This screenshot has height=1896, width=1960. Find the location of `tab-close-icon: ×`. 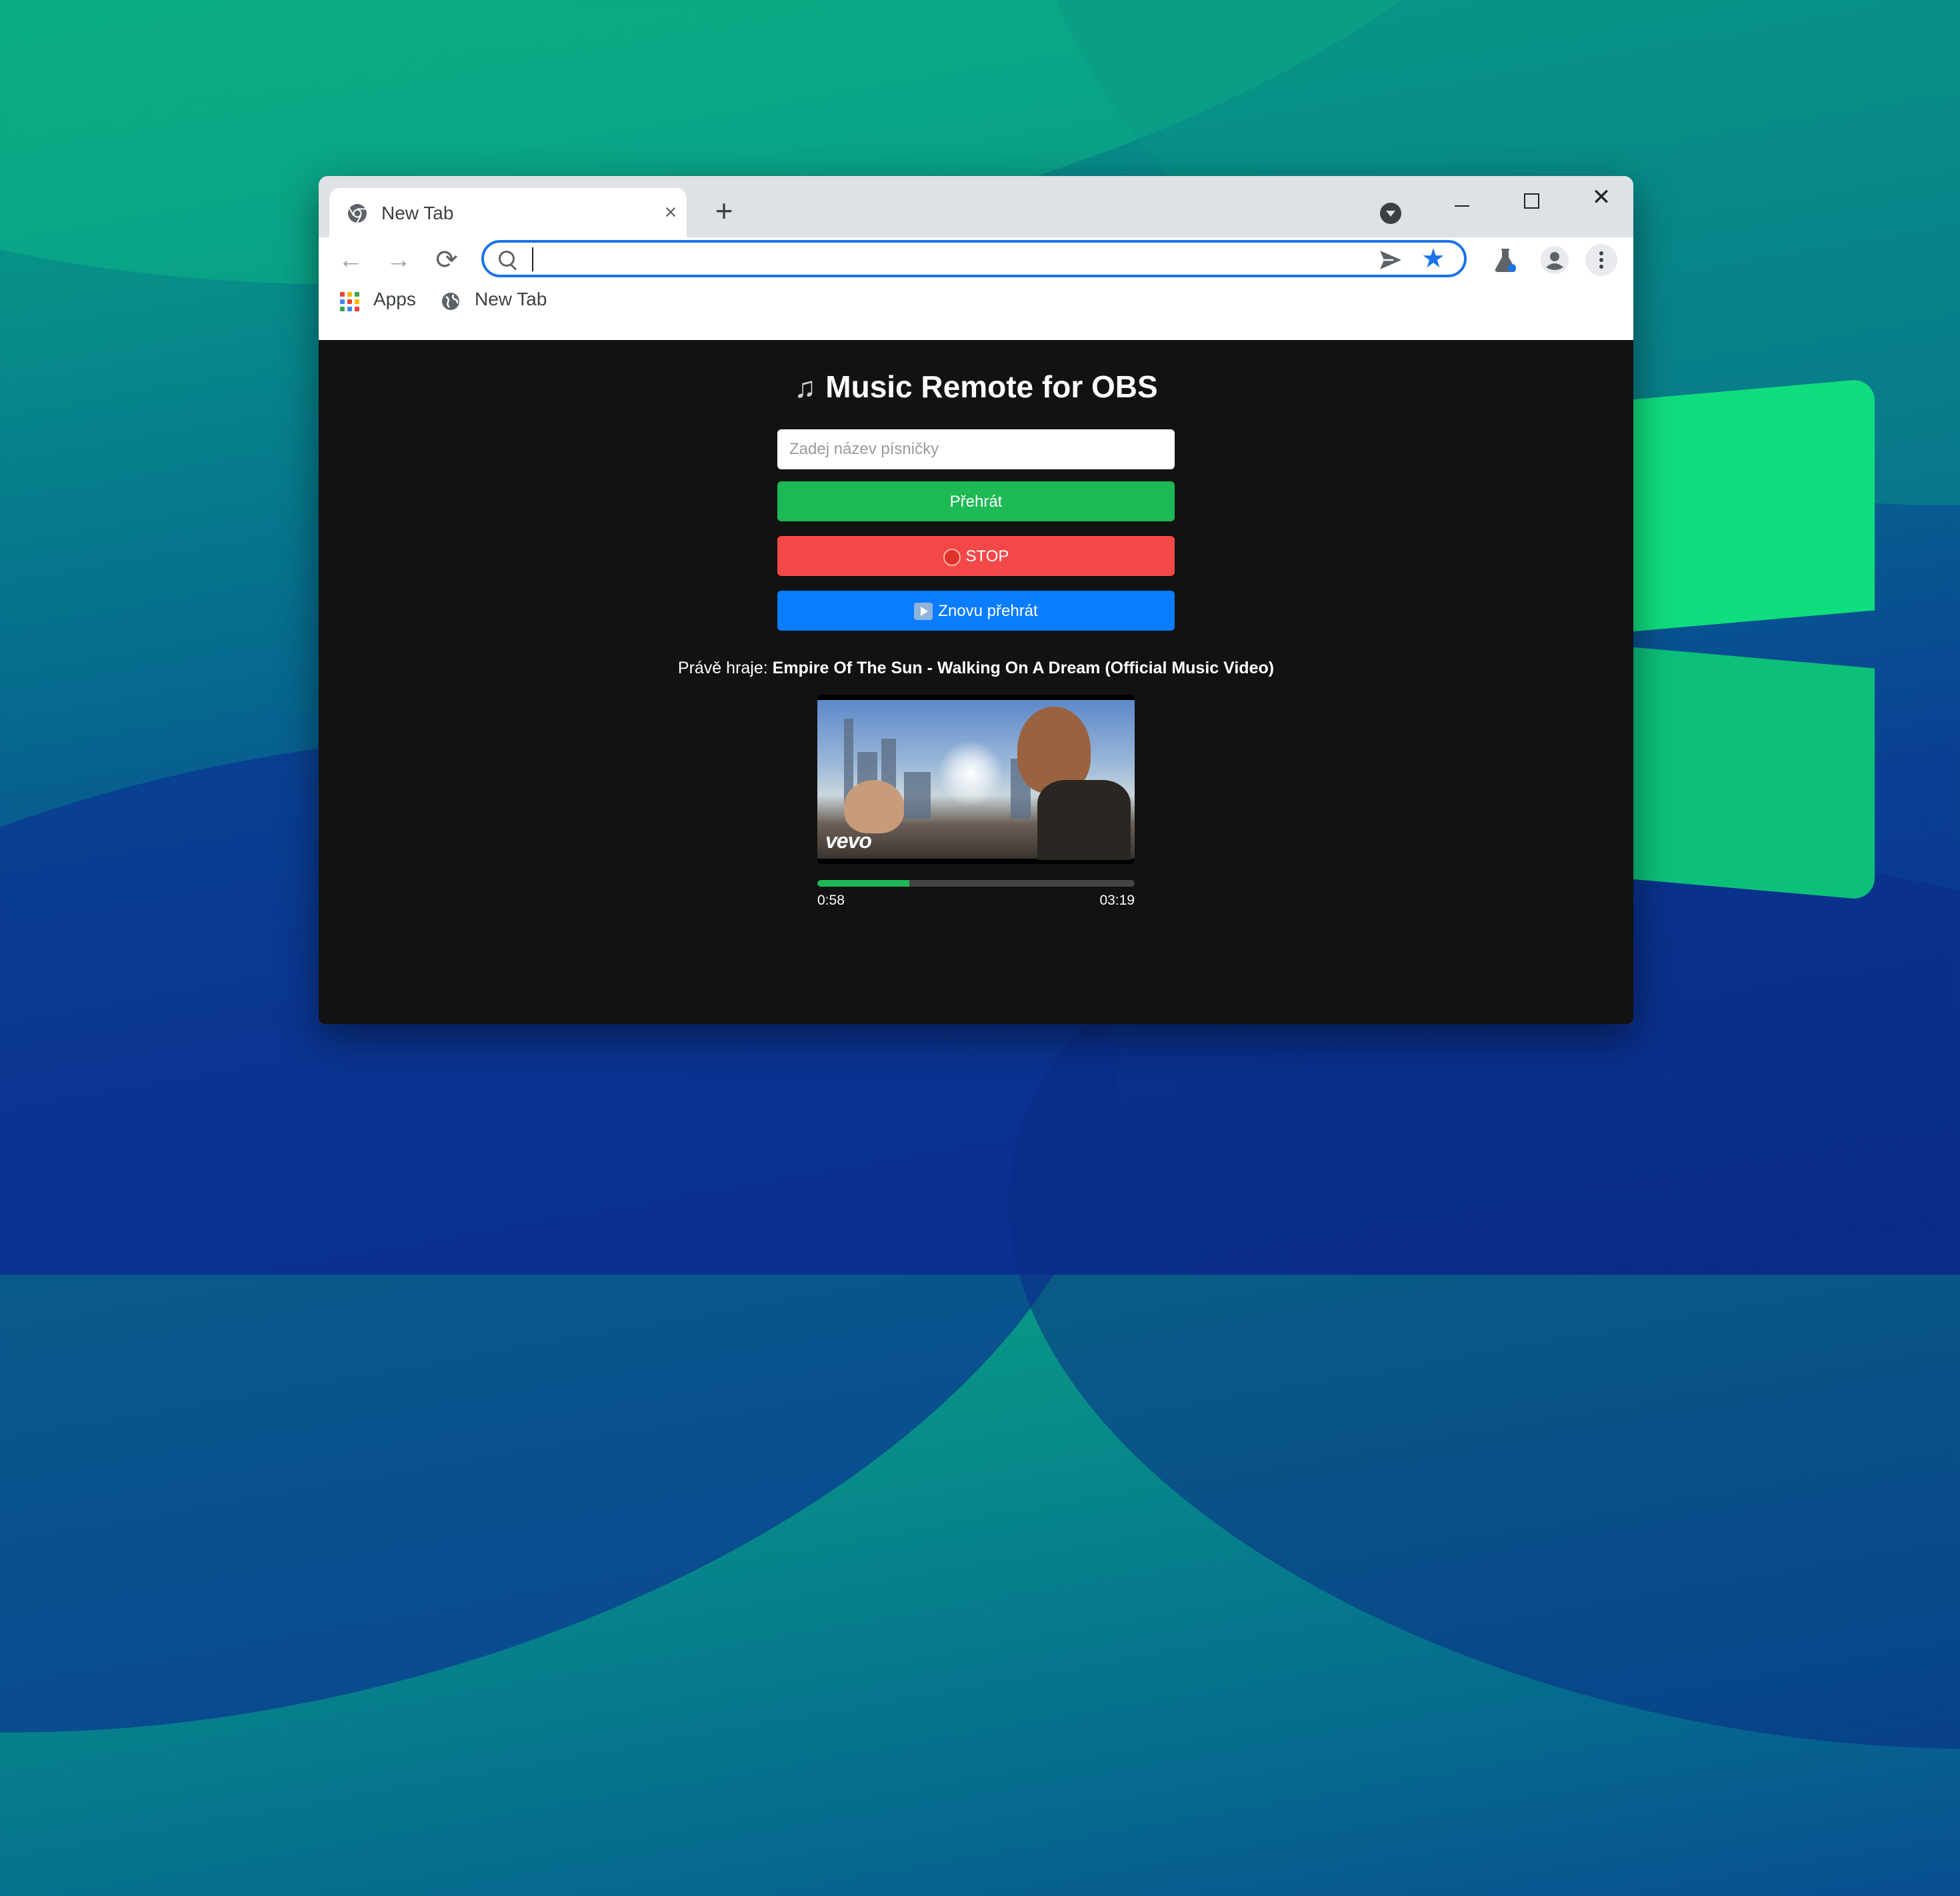

tab-close-icon: × is located at coordinates (671, 212).